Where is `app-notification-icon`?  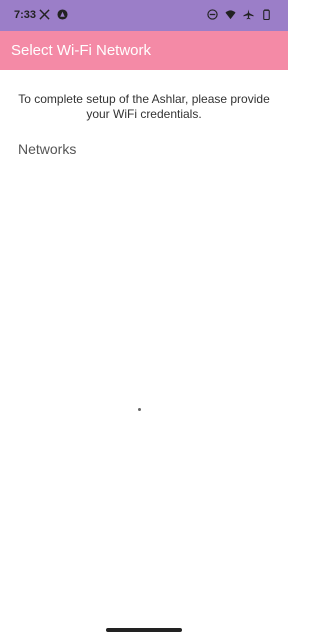 app-notification-icon is located at coordinates (62, 14).